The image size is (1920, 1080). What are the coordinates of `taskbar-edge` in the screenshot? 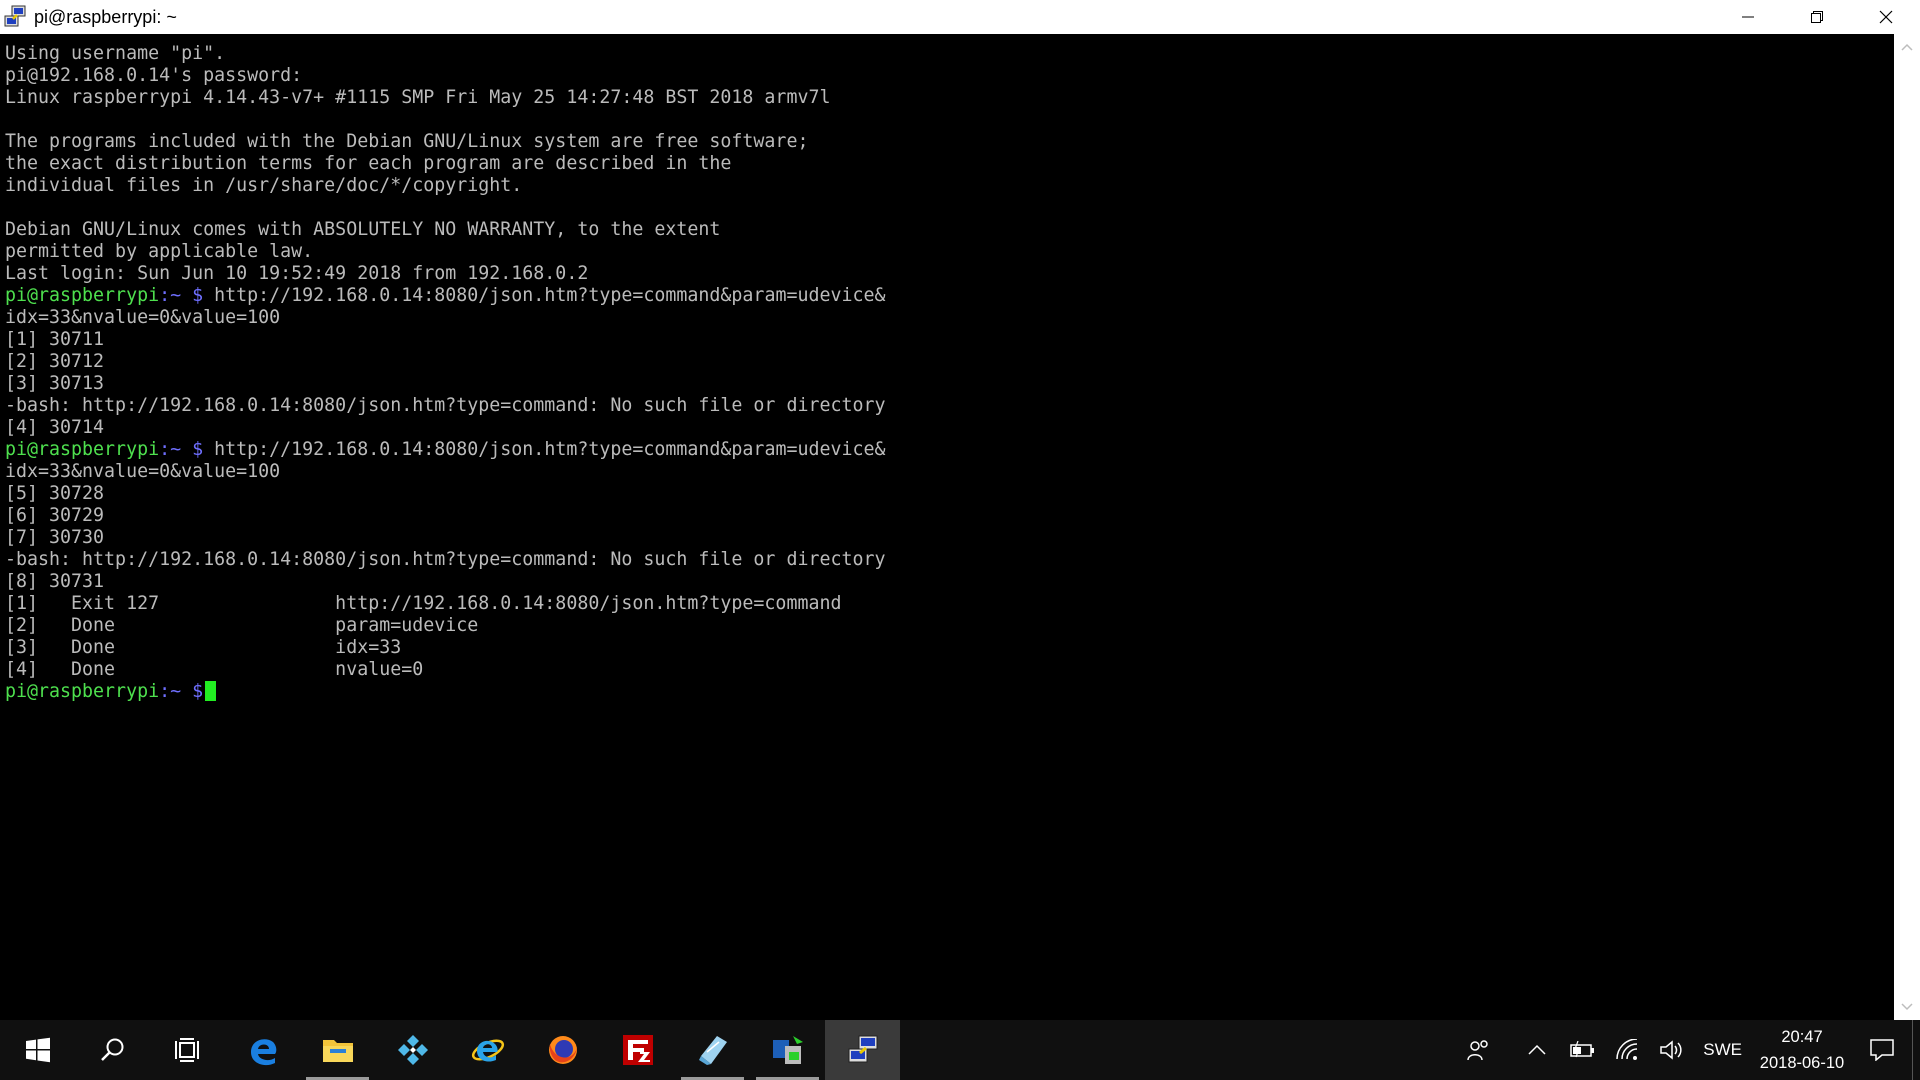 It's located at (262, 1050).